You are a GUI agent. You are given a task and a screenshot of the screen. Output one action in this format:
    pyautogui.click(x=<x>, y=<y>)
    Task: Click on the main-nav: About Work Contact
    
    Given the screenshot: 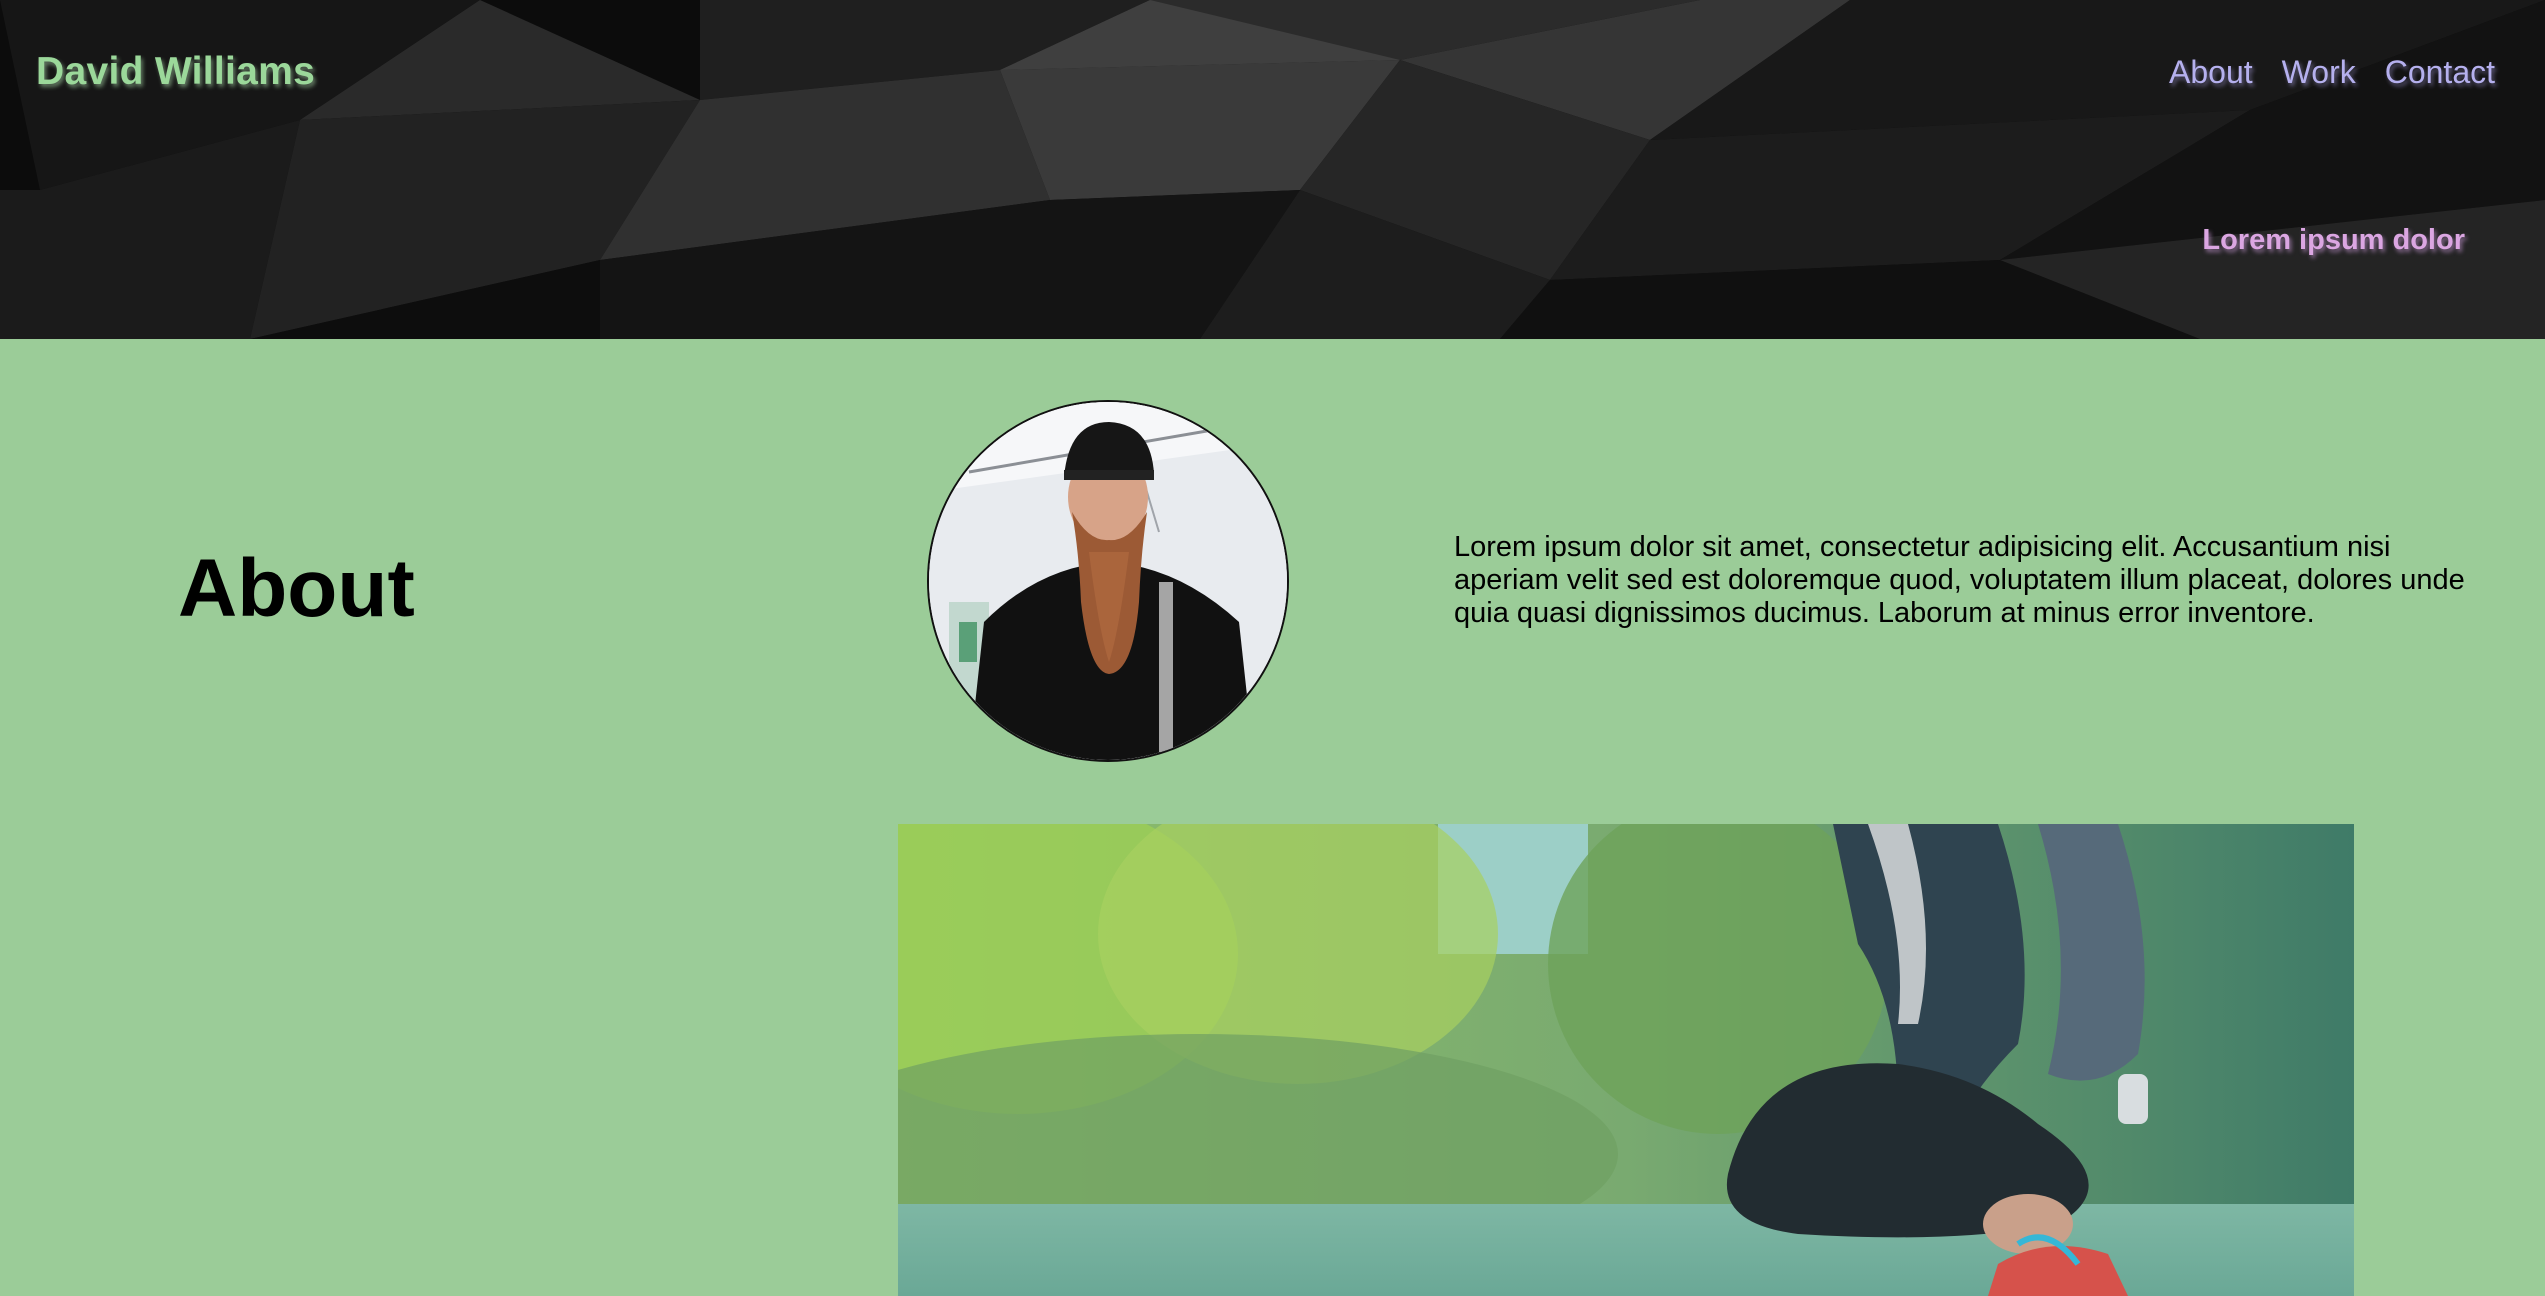 What is the action you would take?
    pyautogui.click(x=2332, y=72)
    